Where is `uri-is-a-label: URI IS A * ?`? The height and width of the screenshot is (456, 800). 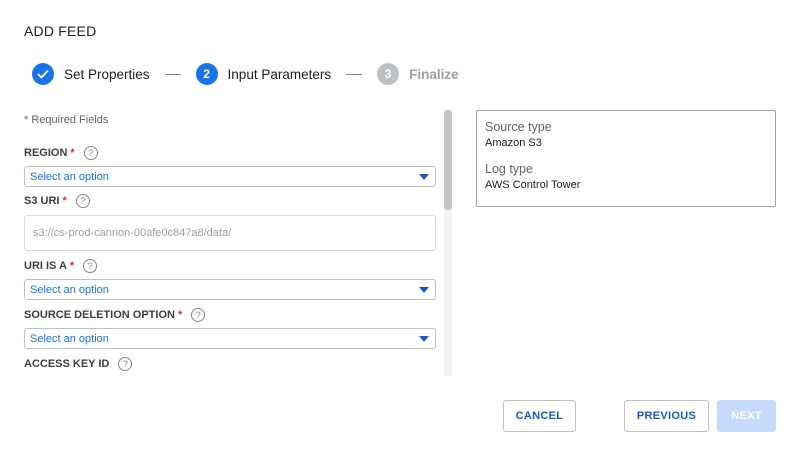 uri-is-a-label: URI IS A * ? is located at coordinates (61, 266).